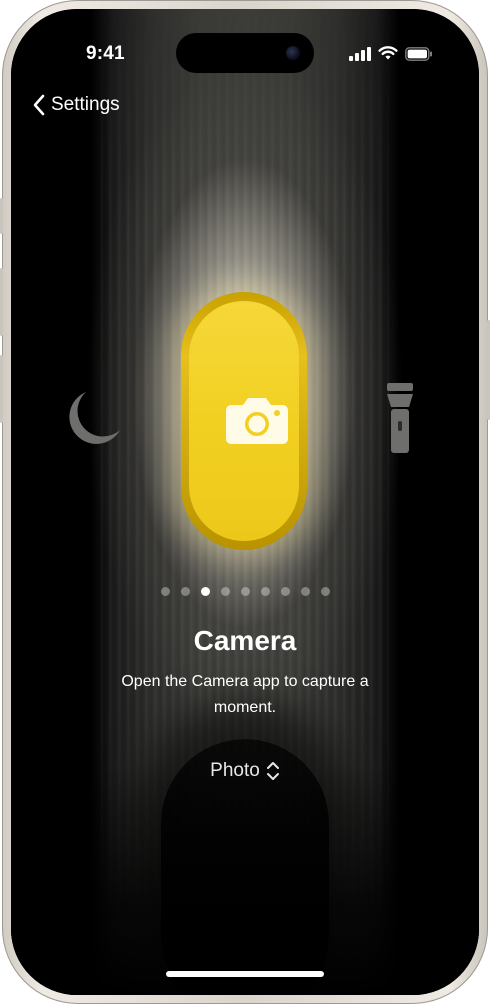  I want to click on action-side-button, so click(1, 216).